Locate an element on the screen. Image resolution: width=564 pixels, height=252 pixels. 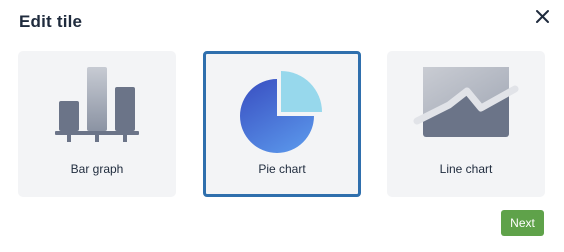
bar-graph-icon is located at coordinates (97, 104).